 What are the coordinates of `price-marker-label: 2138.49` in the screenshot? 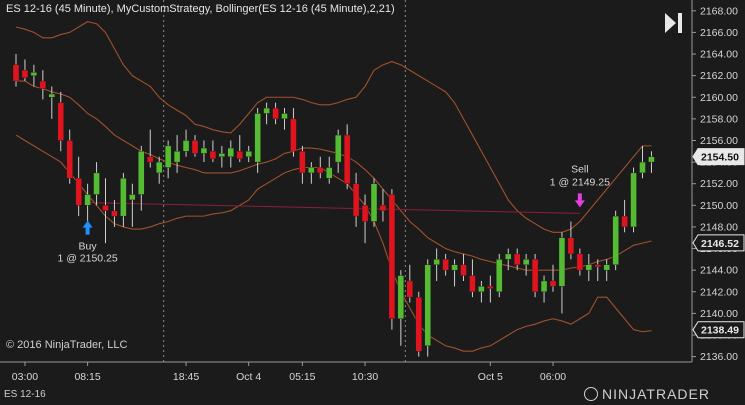 It's located at (720, 331).